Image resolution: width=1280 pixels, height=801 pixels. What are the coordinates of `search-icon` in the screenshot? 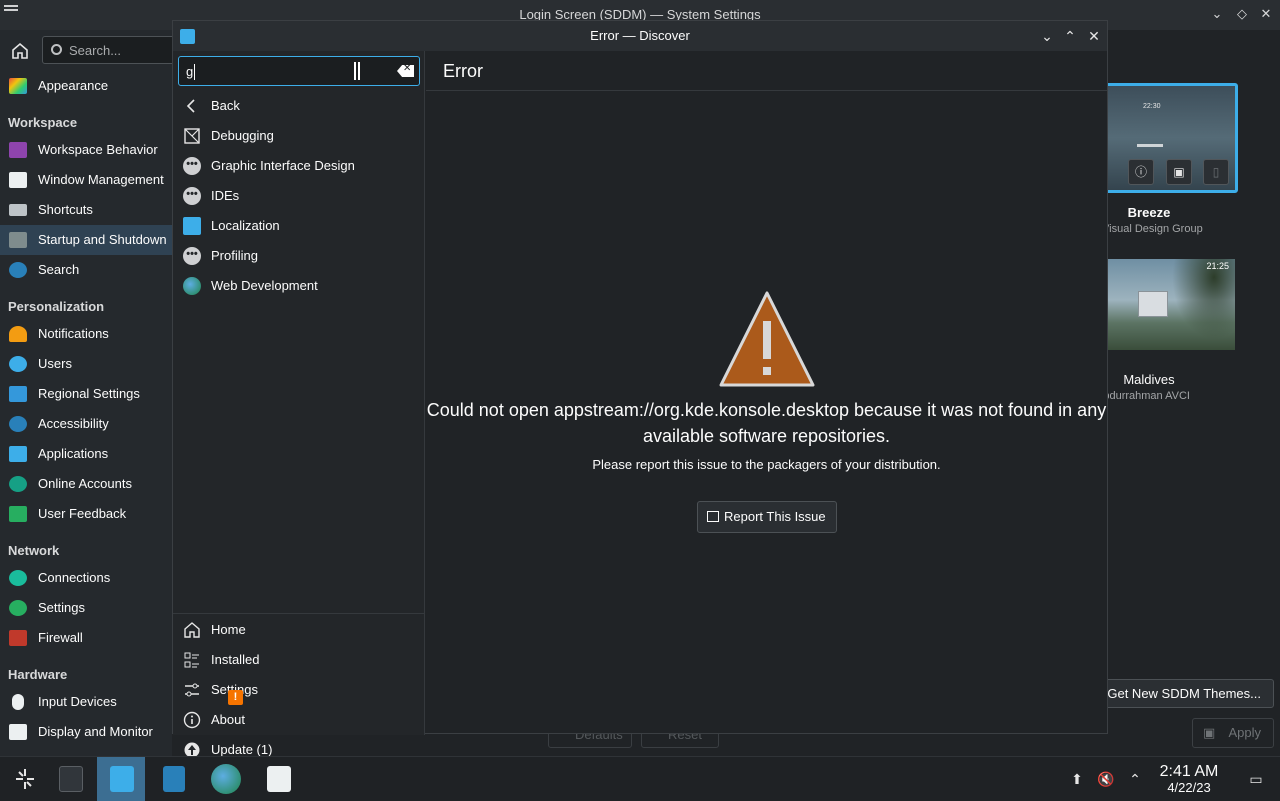 It's located at (18, 270).